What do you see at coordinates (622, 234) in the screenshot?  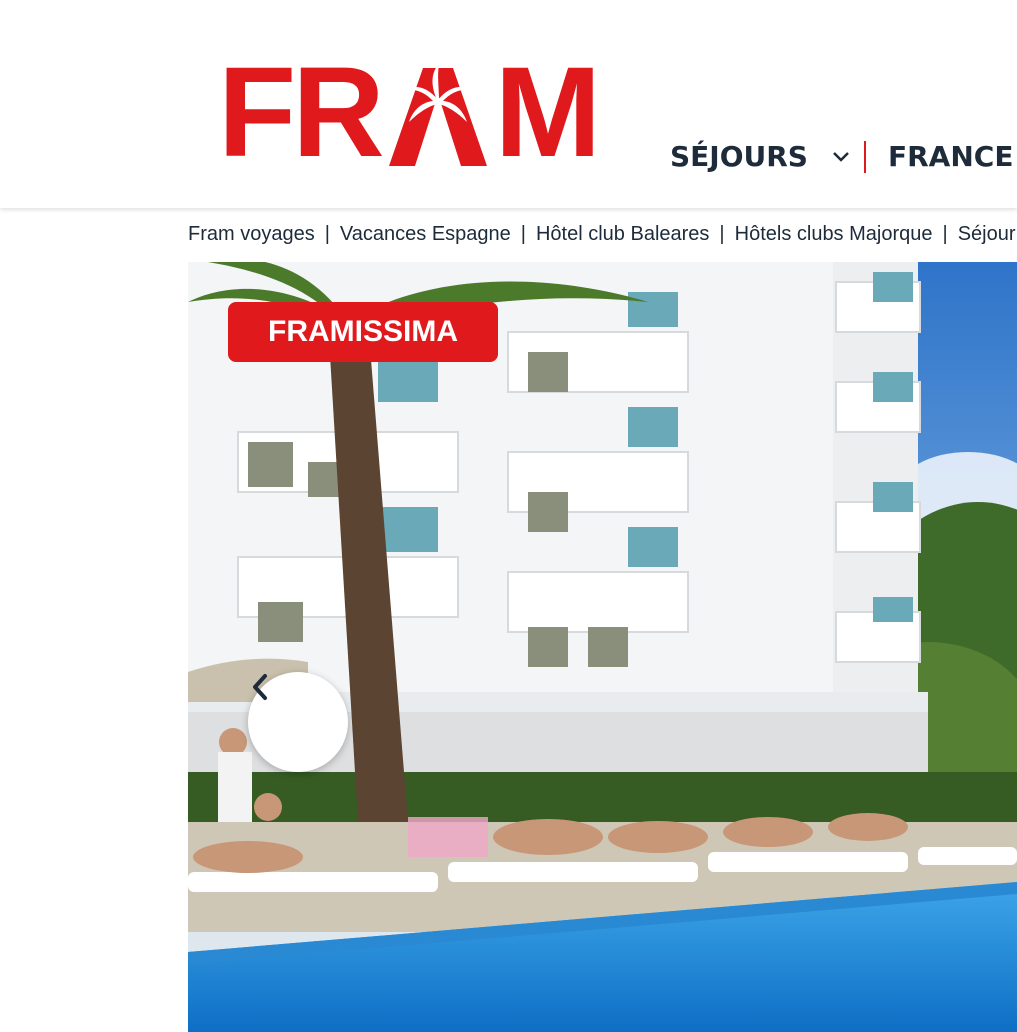 I see `breadcrumb-item: Hôtel club Baleares` at bounding box center [622, 234].